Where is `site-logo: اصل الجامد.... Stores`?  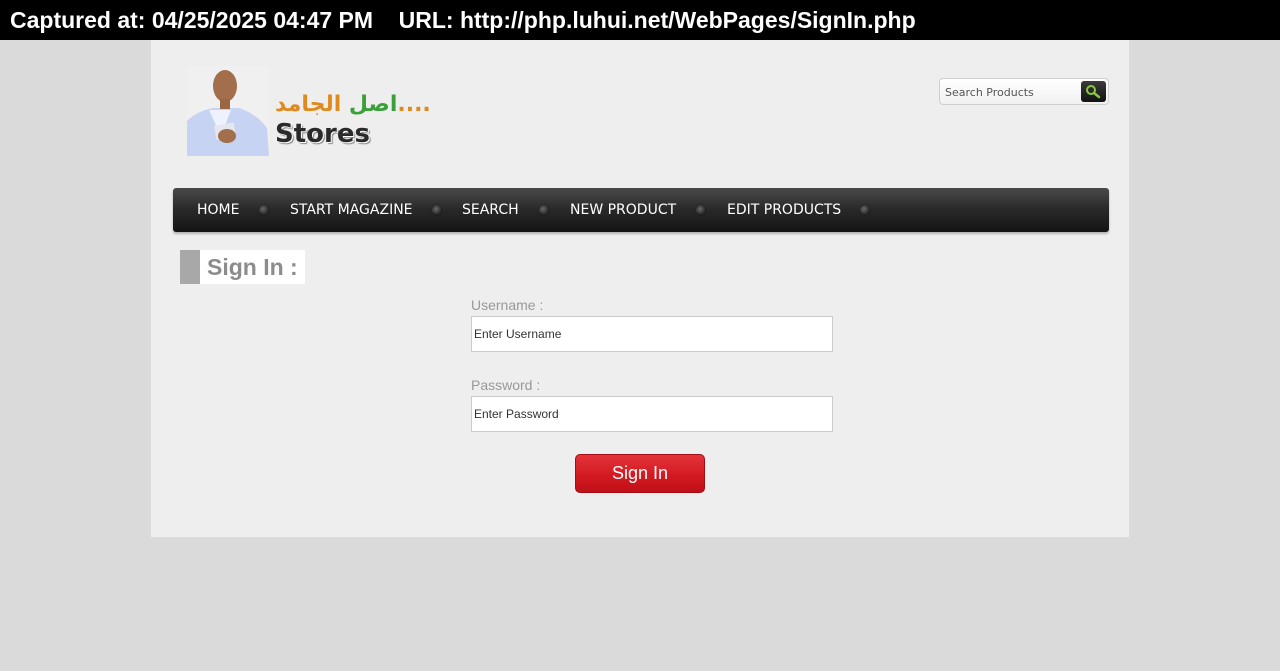
site-logo: اصل الجامد.... Stores is located at coordinates (309, 112).